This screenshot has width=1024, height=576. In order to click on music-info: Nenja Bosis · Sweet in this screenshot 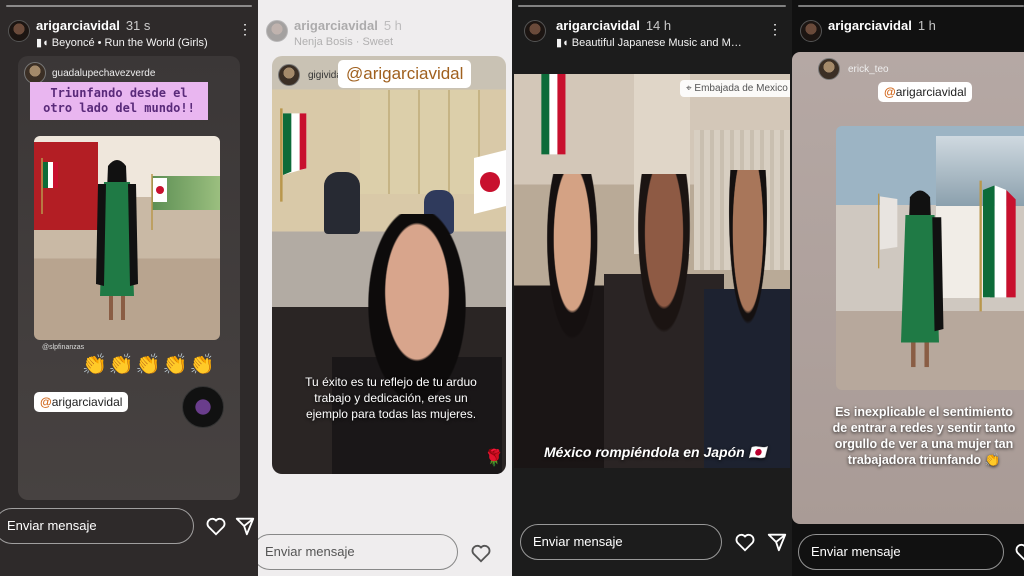, I will do `click(343, 42)`.